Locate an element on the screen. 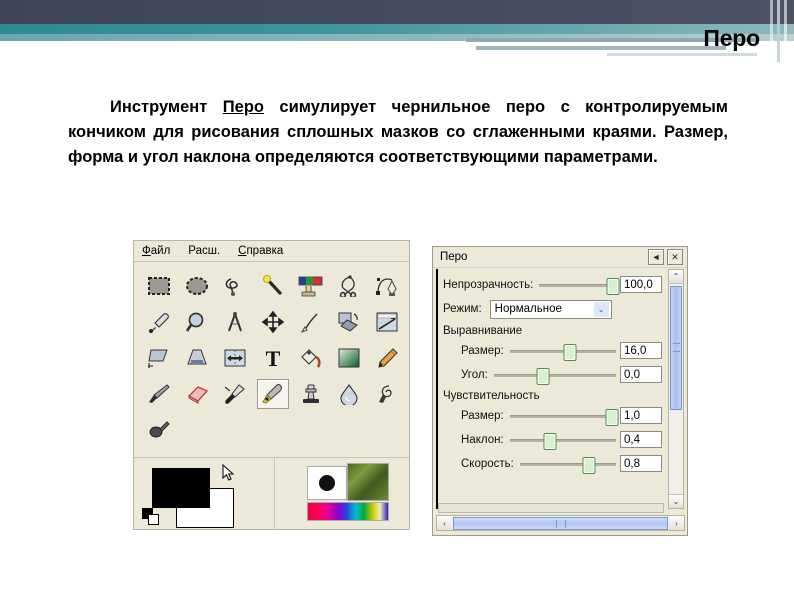 The image size is (794, 595). sensitivity-size-row: Размер: 1,0 is located at coordinates (552, 415).